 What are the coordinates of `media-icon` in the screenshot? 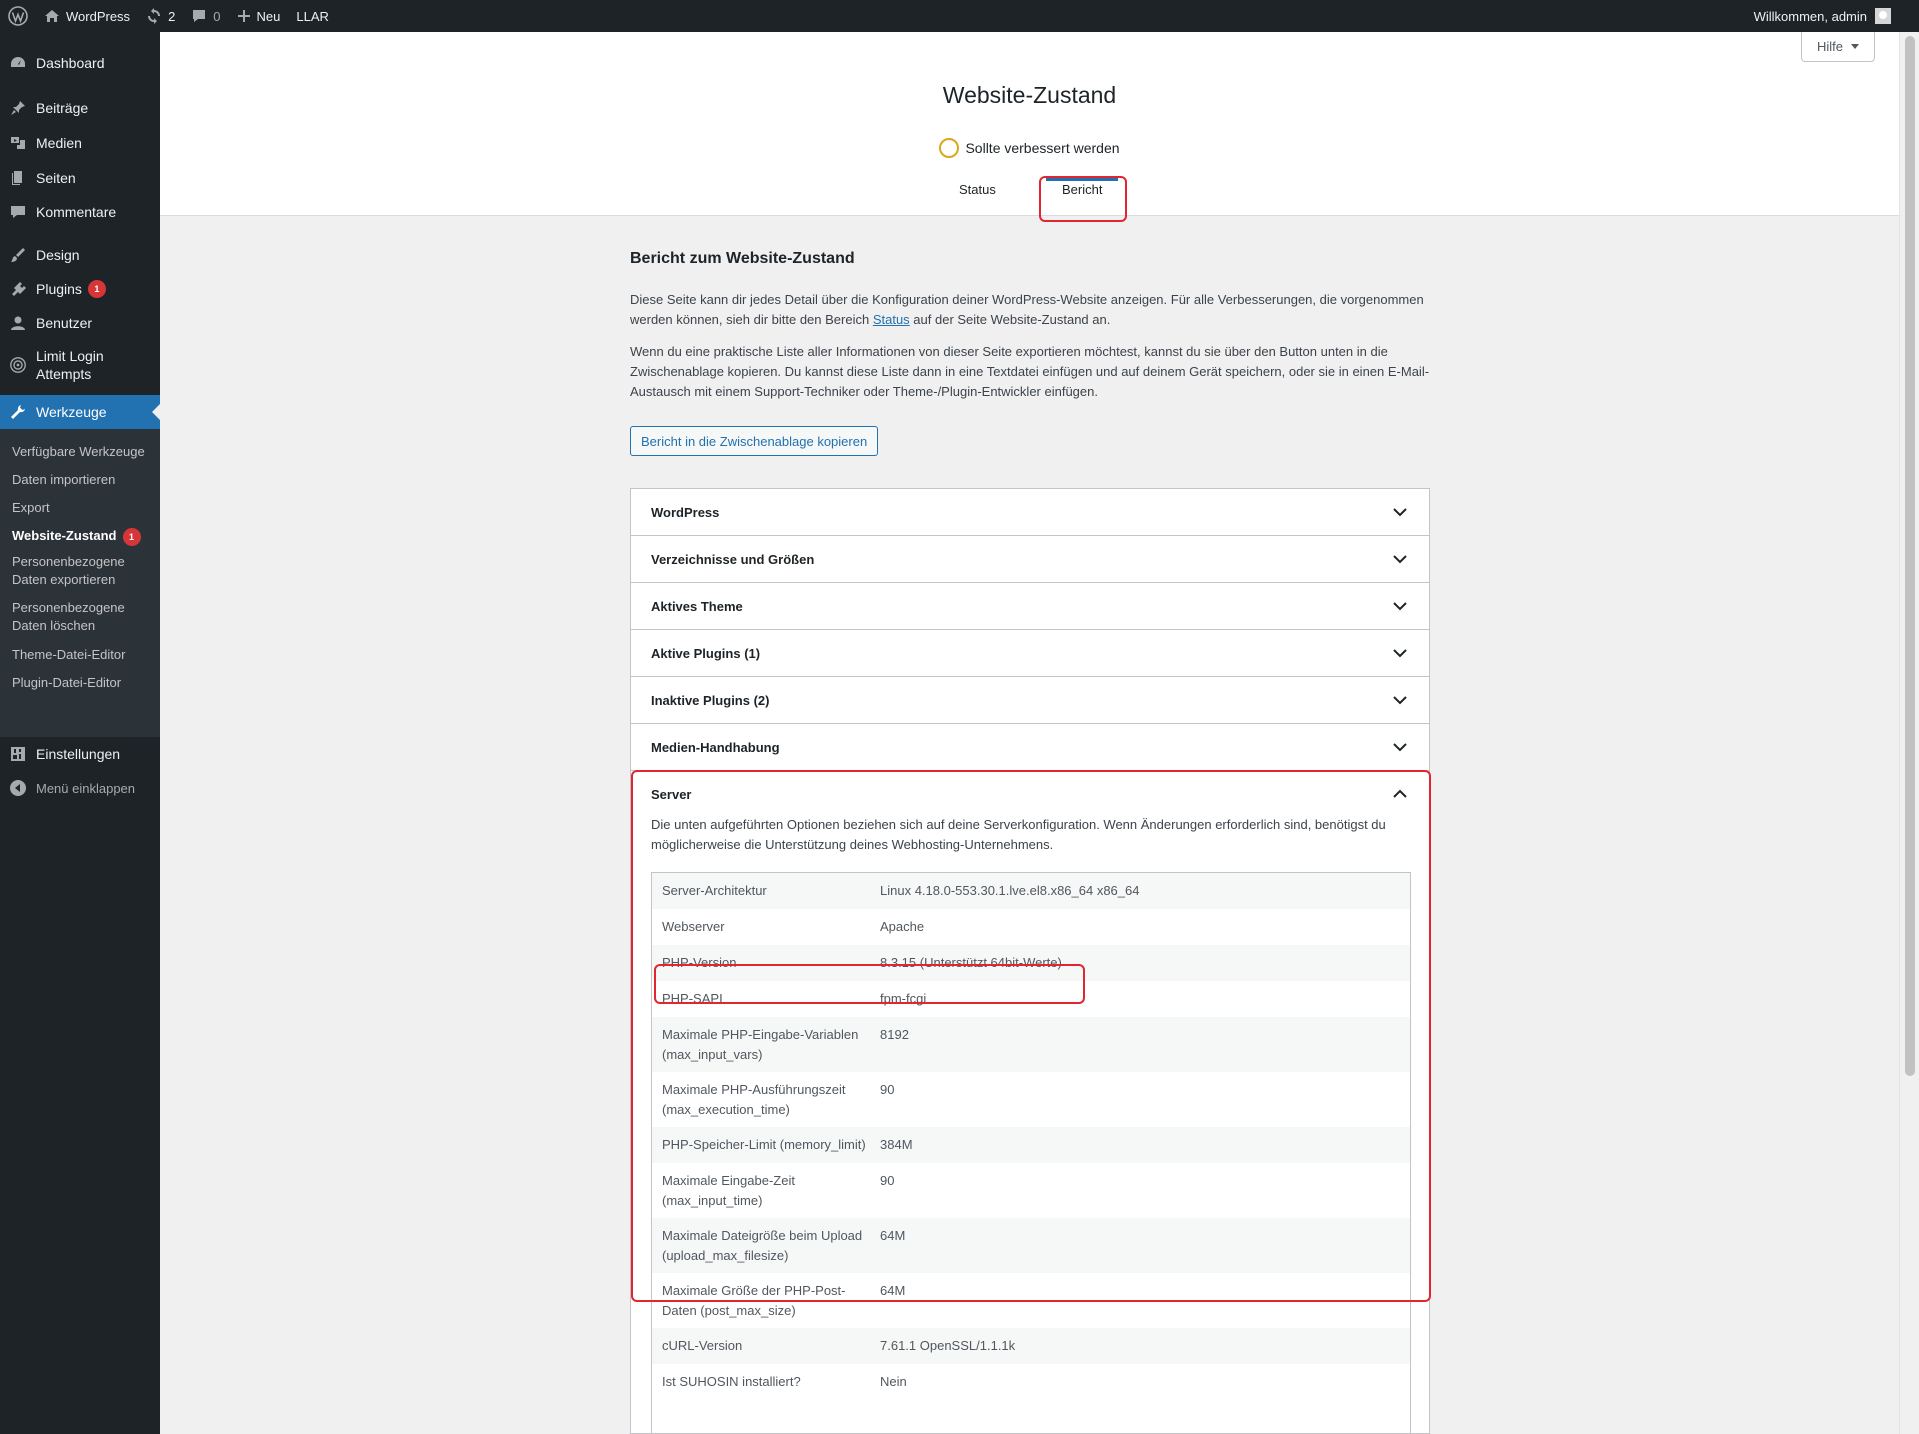 It's located at (18, 143).